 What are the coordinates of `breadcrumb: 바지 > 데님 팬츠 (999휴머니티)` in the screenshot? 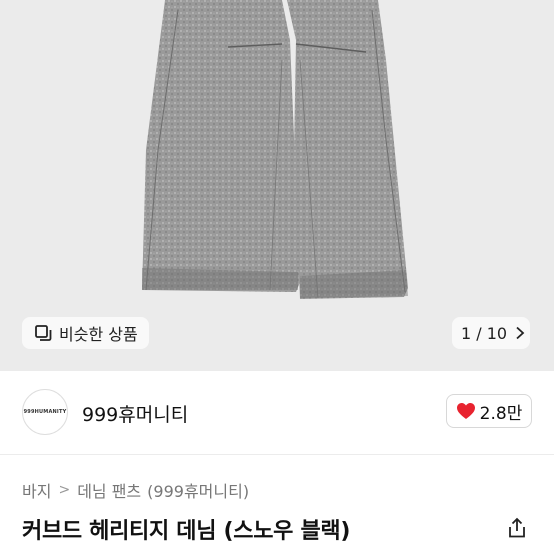 It's located at (135, 490).